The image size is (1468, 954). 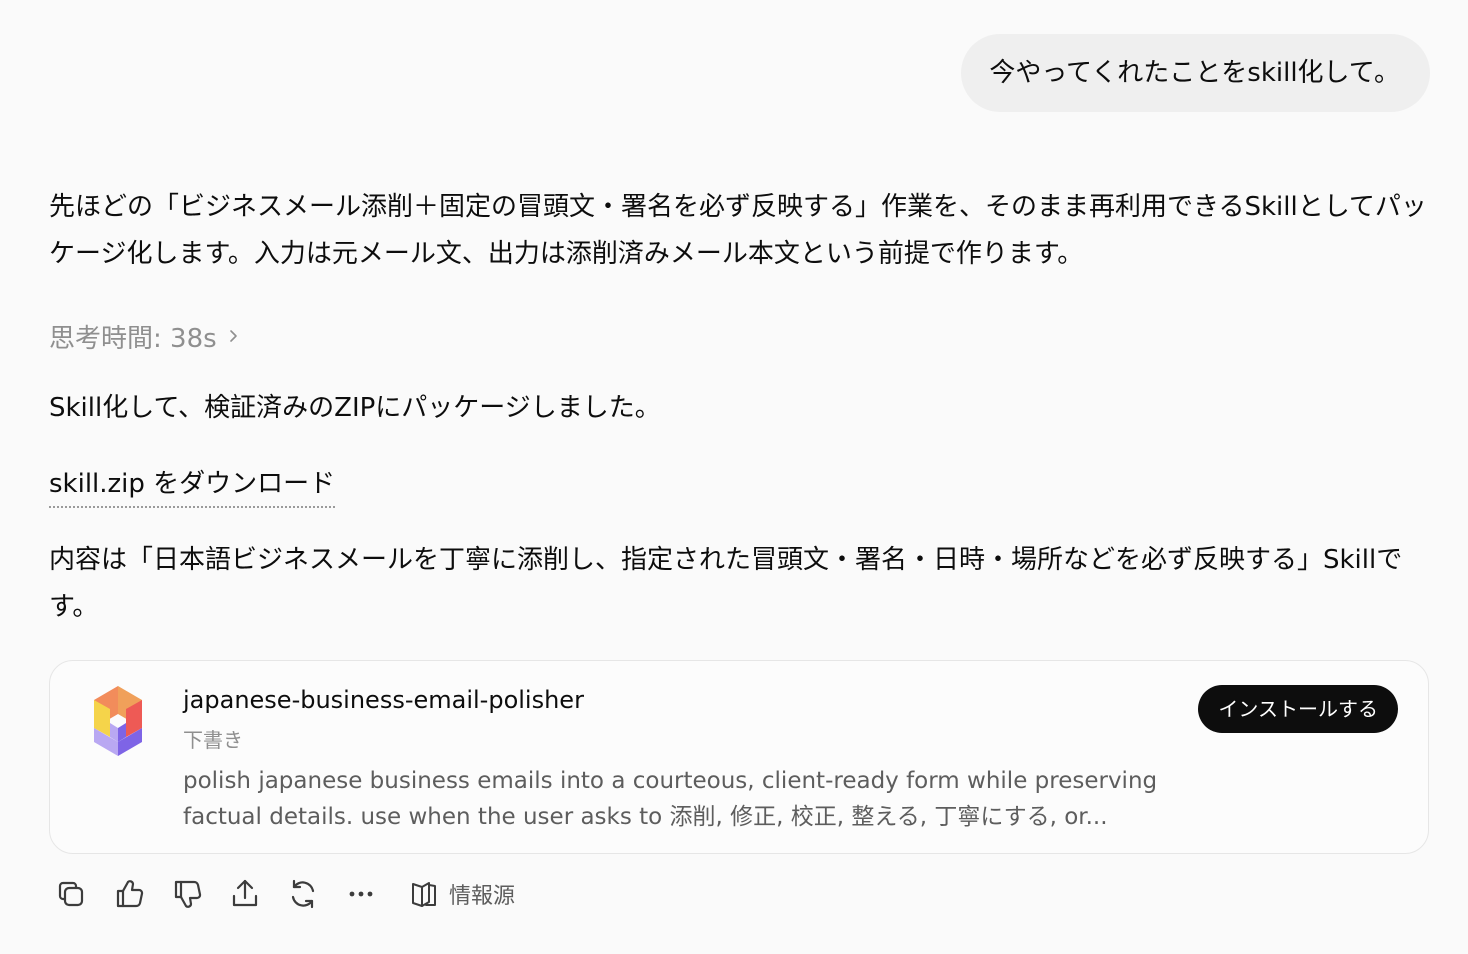 I want to click on thumbs-down-button, so click(x=187, y=894).